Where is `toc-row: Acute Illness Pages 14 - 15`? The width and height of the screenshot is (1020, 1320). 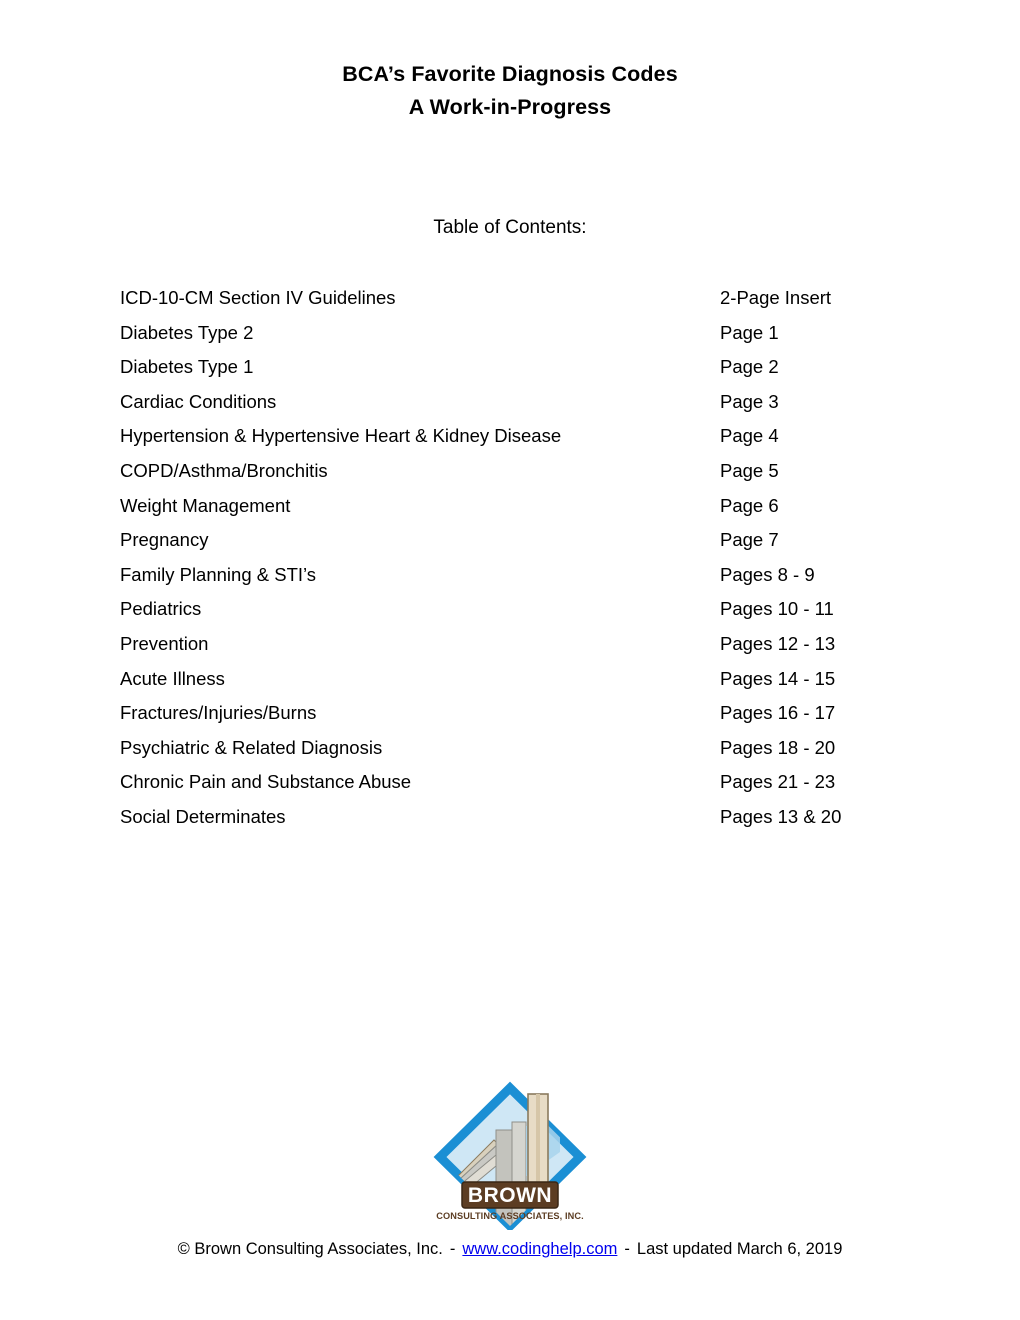 toc-row: Acute Illness Pages 14 - 15 is located at coordinates (510, 683).